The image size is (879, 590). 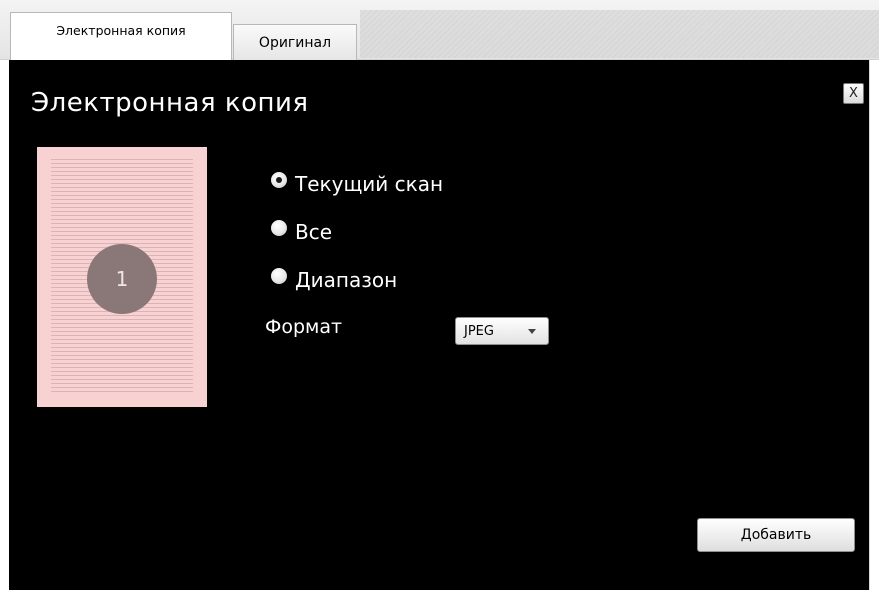 What do you see at coordinates (479, 331) in the screenshot?
I see `format-select-value: JPEG` at bounding box center [479, 331].